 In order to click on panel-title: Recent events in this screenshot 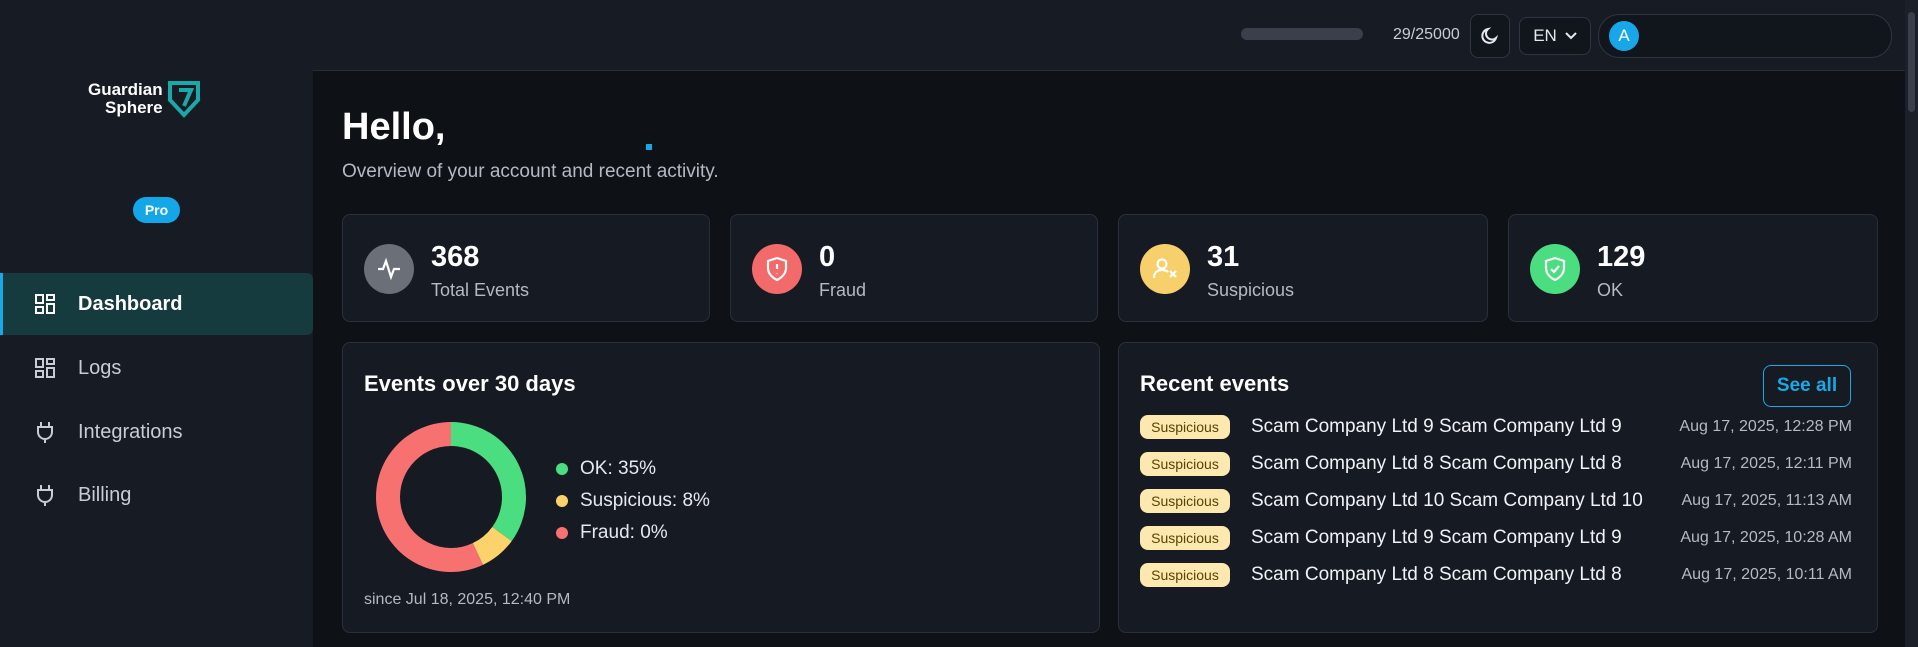, I will do `click(1215, 383)`.